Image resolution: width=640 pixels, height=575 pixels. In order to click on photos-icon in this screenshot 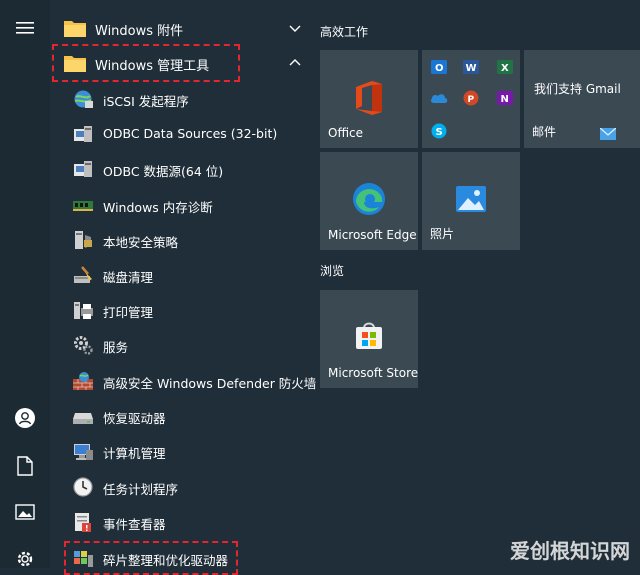, I will do `click(471, 199)`.